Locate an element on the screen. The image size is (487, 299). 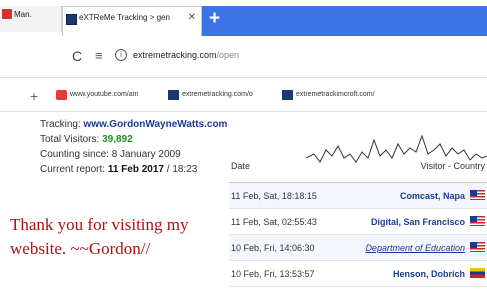
stat-label: Counting since: is located at coordinates (74, 154).